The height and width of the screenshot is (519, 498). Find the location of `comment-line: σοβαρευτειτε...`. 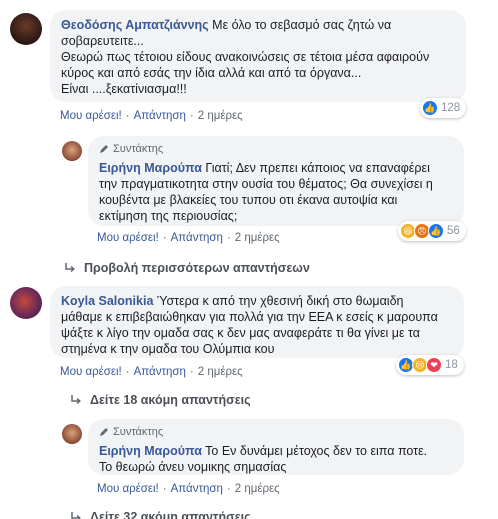

comment-line: σοβαρευτειτε... is located at coordinates (102, 41).